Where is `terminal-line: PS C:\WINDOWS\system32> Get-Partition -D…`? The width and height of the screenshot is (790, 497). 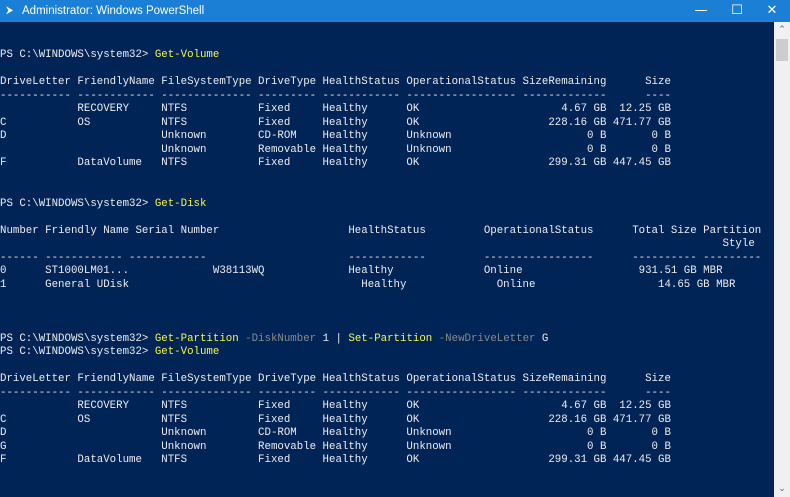
terminal-line: PS C:\WINDOWS\system32> Get-Partition -D… is located at coordinates (387, 340).